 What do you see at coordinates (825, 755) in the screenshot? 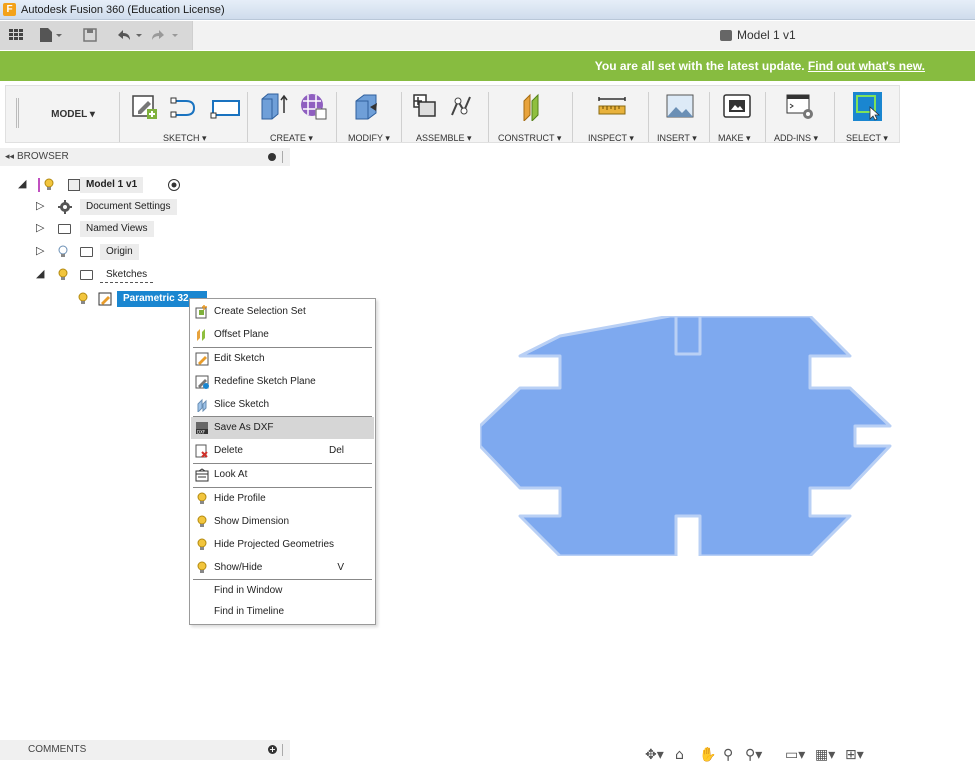
I see `grid-settings-icon: ▦▾` at bounding box center [825, 755].